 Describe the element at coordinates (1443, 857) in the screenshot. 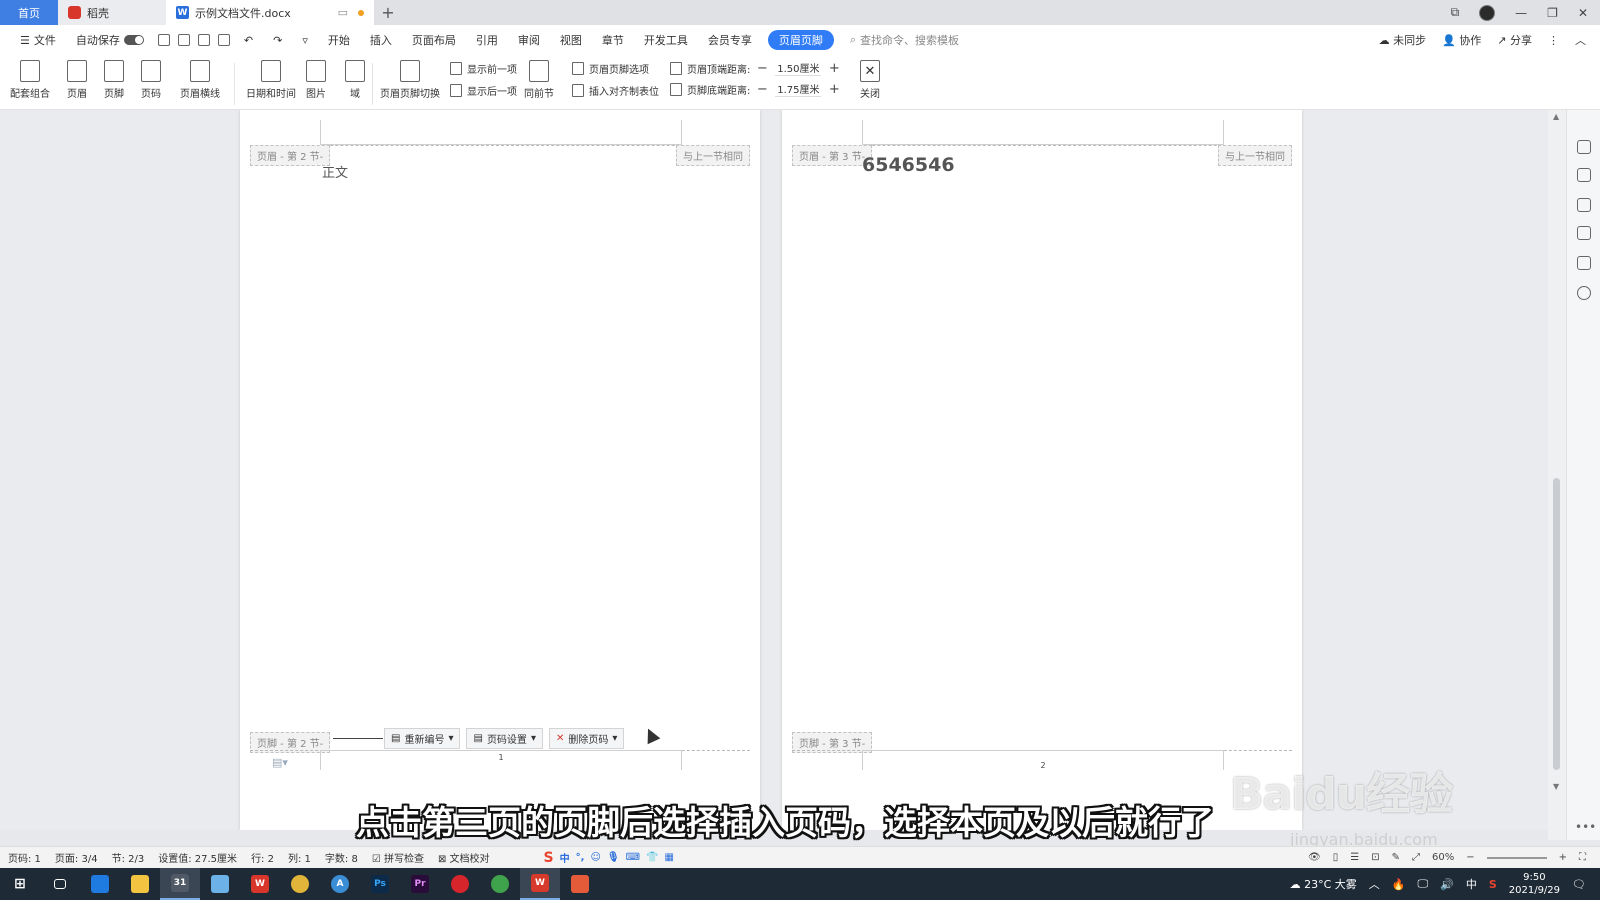

I see `zoom-level: 60%` at that location.